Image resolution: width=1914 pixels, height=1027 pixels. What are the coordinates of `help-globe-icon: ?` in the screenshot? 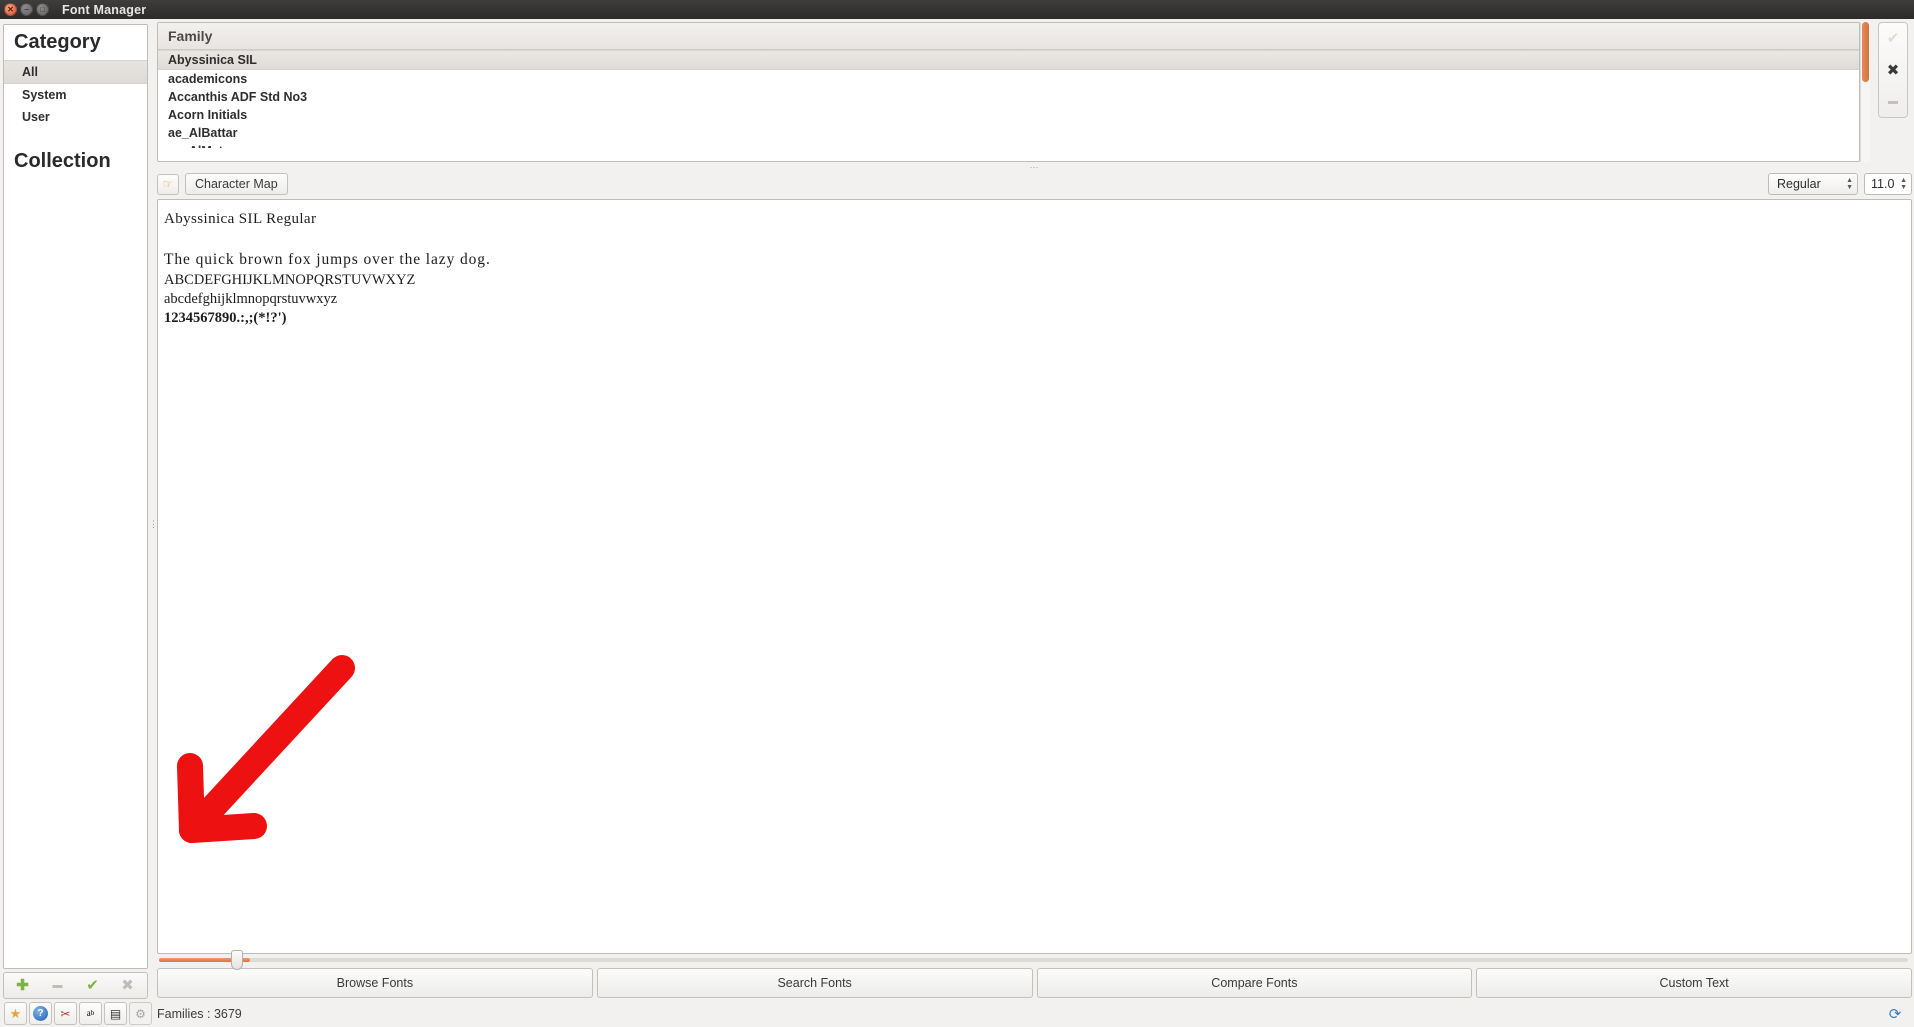 It's located at (40, 1013).